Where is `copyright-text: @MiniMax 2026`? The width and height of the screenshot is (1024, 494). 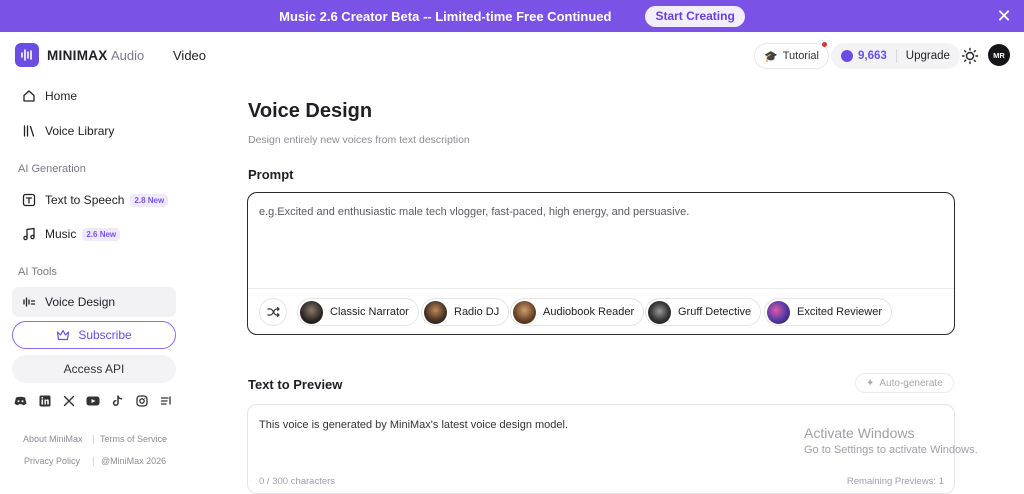 copyright-text: @MiniMax 2026 is located at coordinates (134, 461).